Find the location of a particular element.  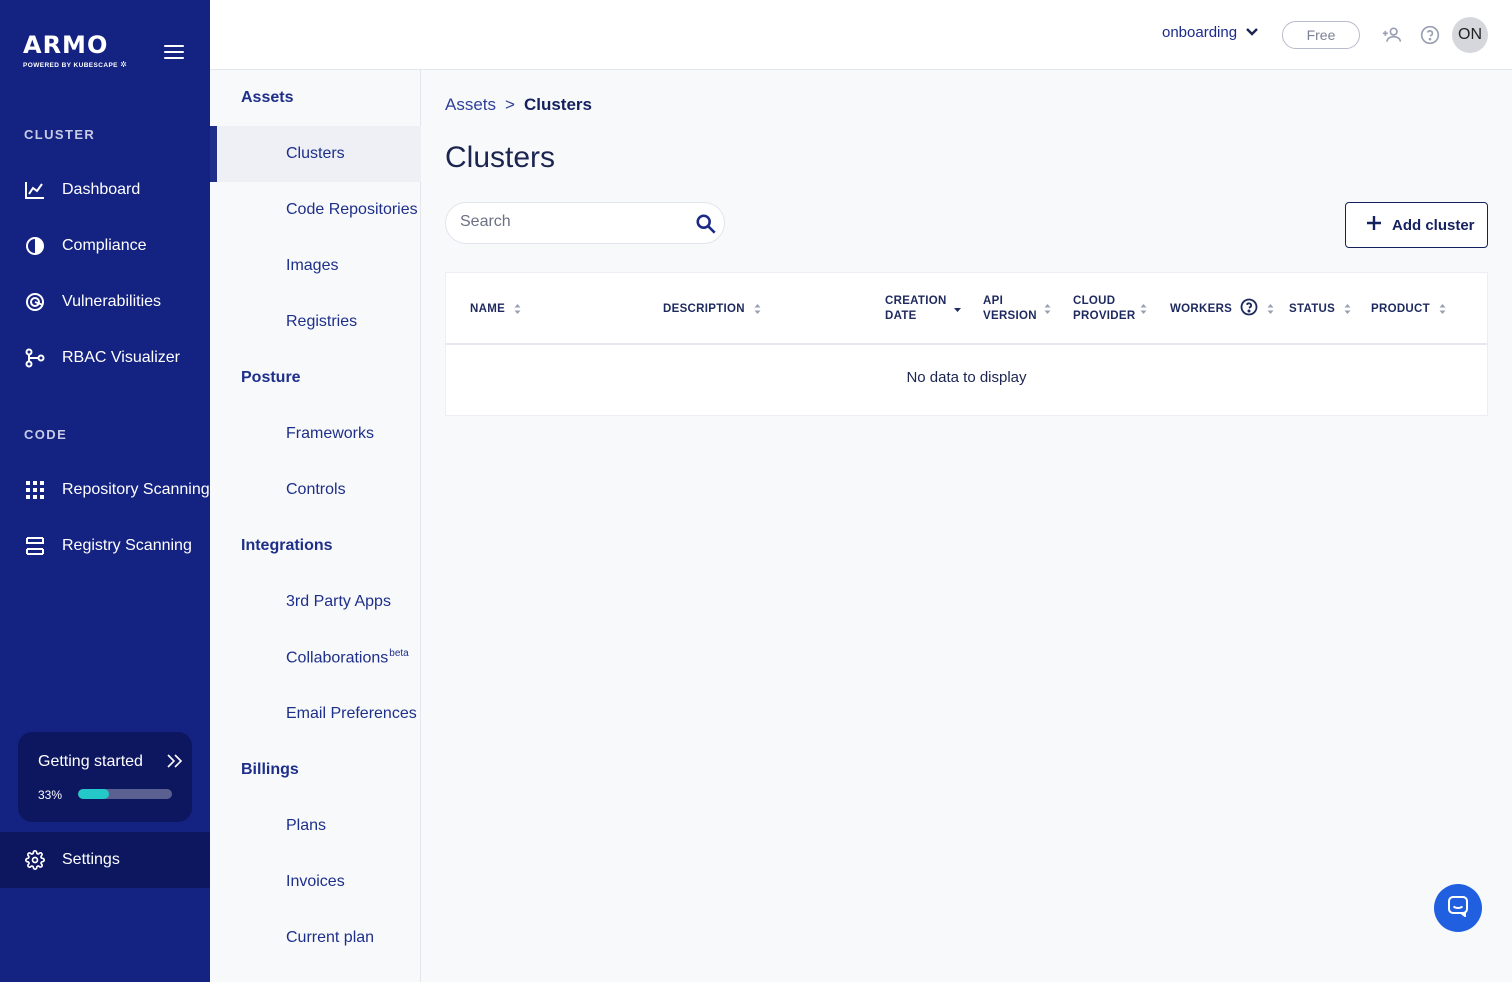

submenu-label: Images is located at coordinates (312, 265).